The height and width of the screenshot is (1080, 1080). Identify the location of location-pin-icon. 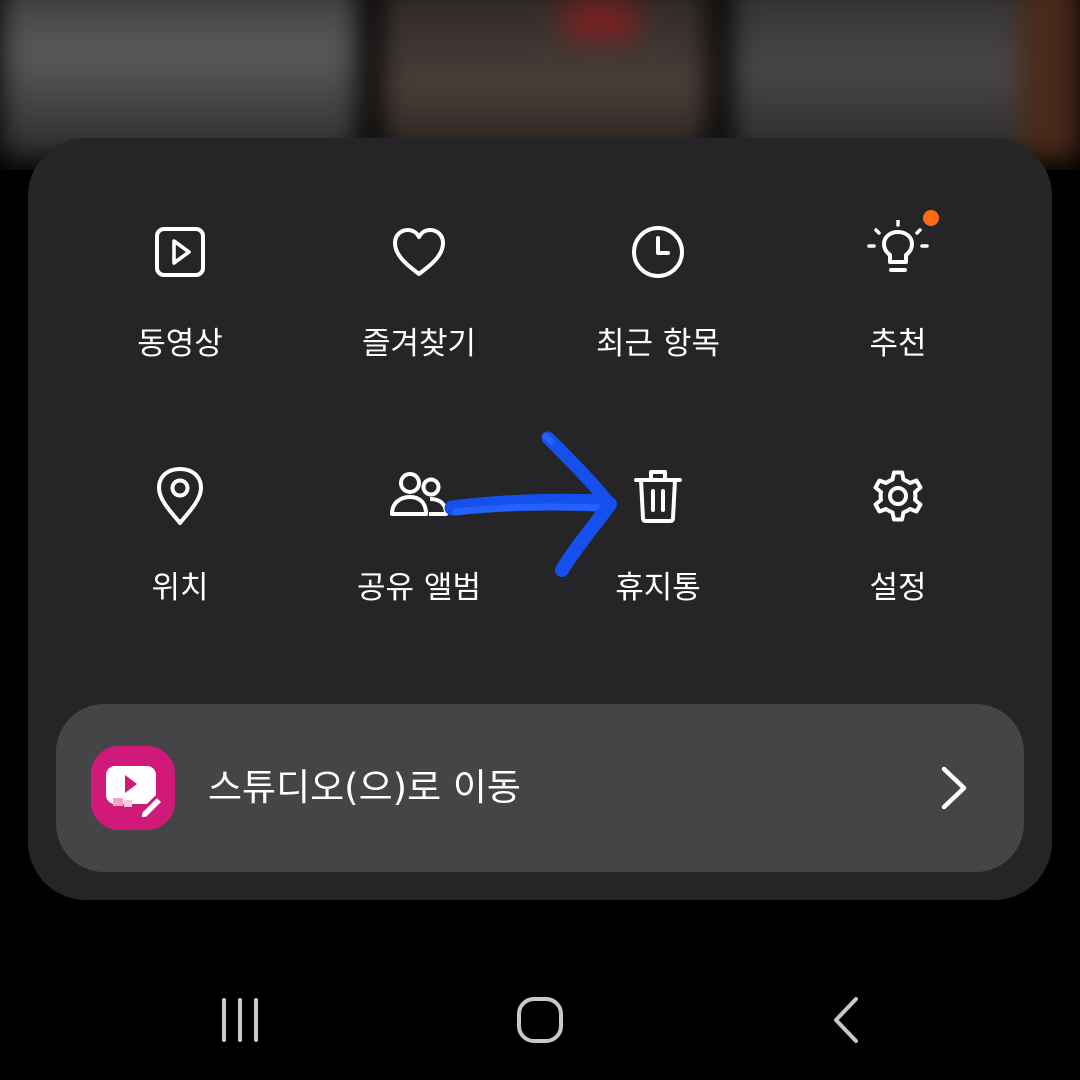
(180, 496).